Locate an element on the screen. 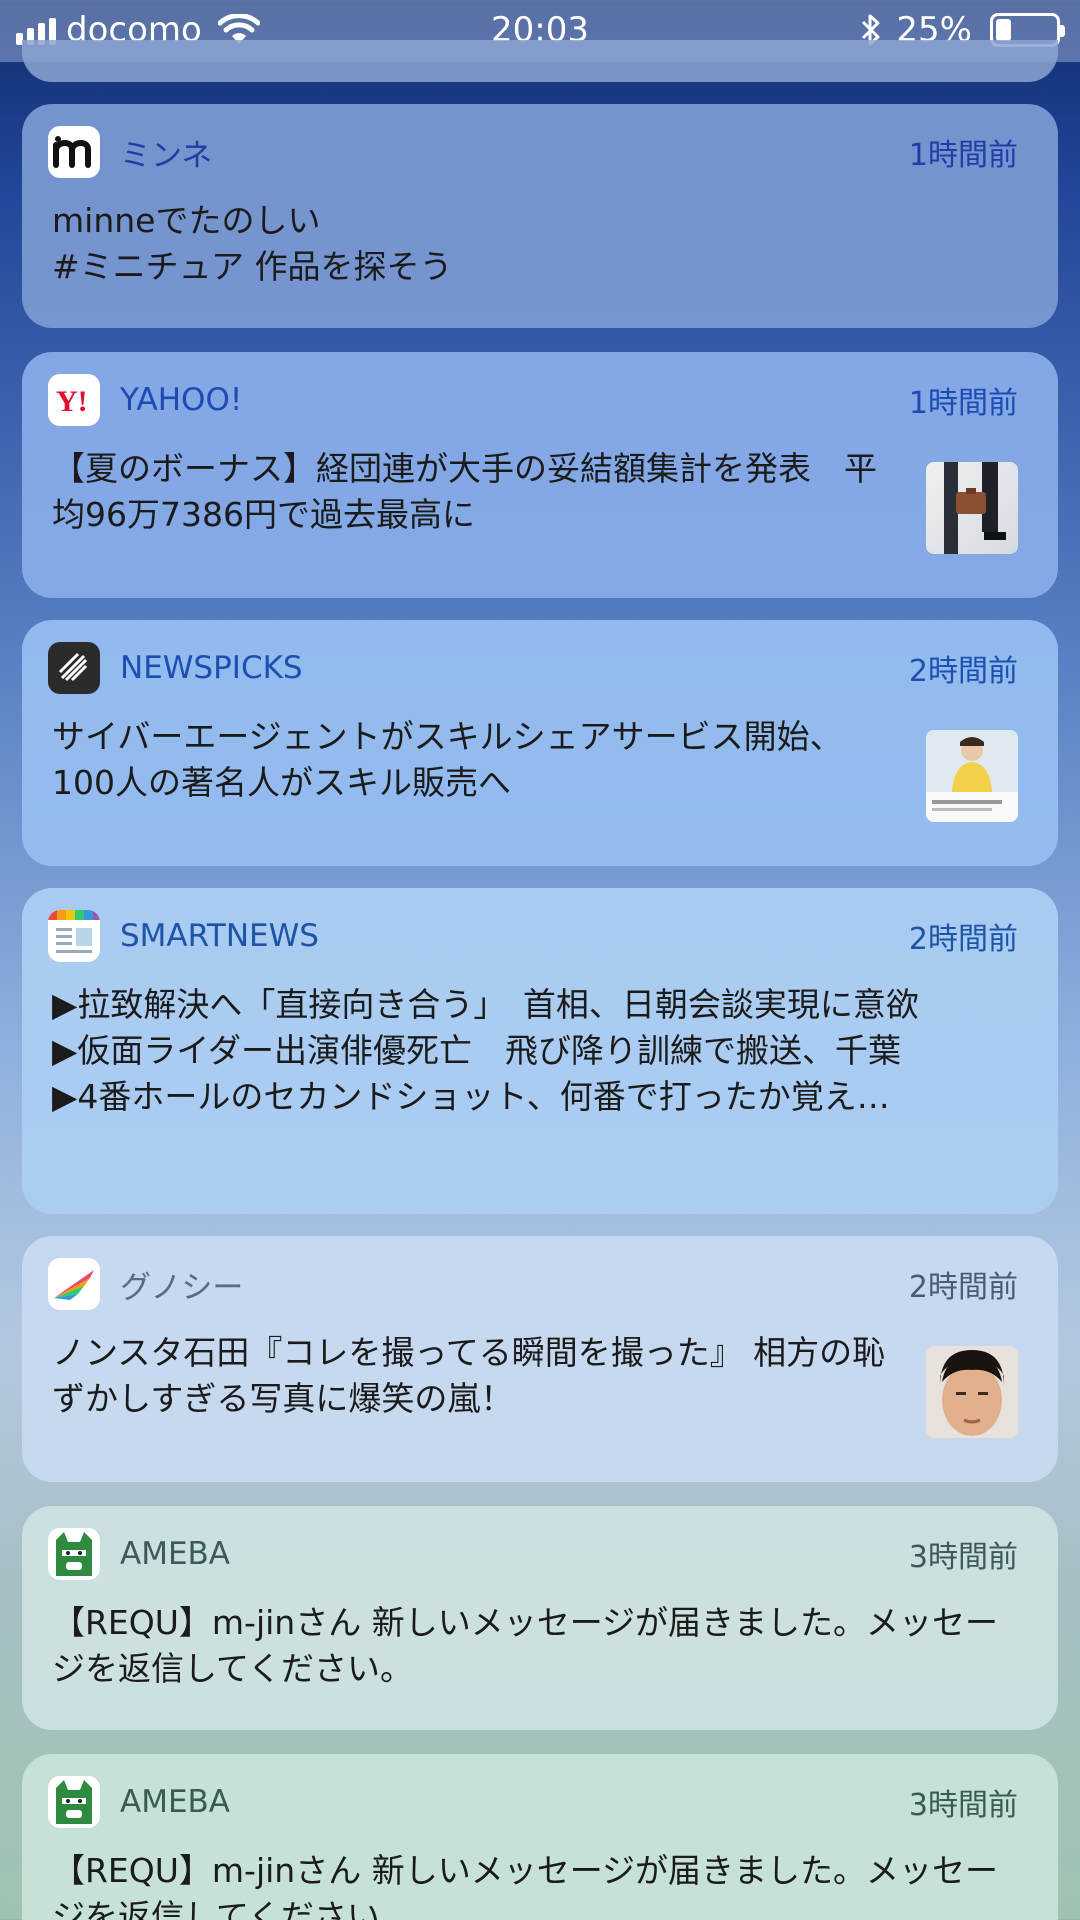 The width and height of the screenshot is (1080, 1920). smartnews-icon is located at coordinates (74, 936).